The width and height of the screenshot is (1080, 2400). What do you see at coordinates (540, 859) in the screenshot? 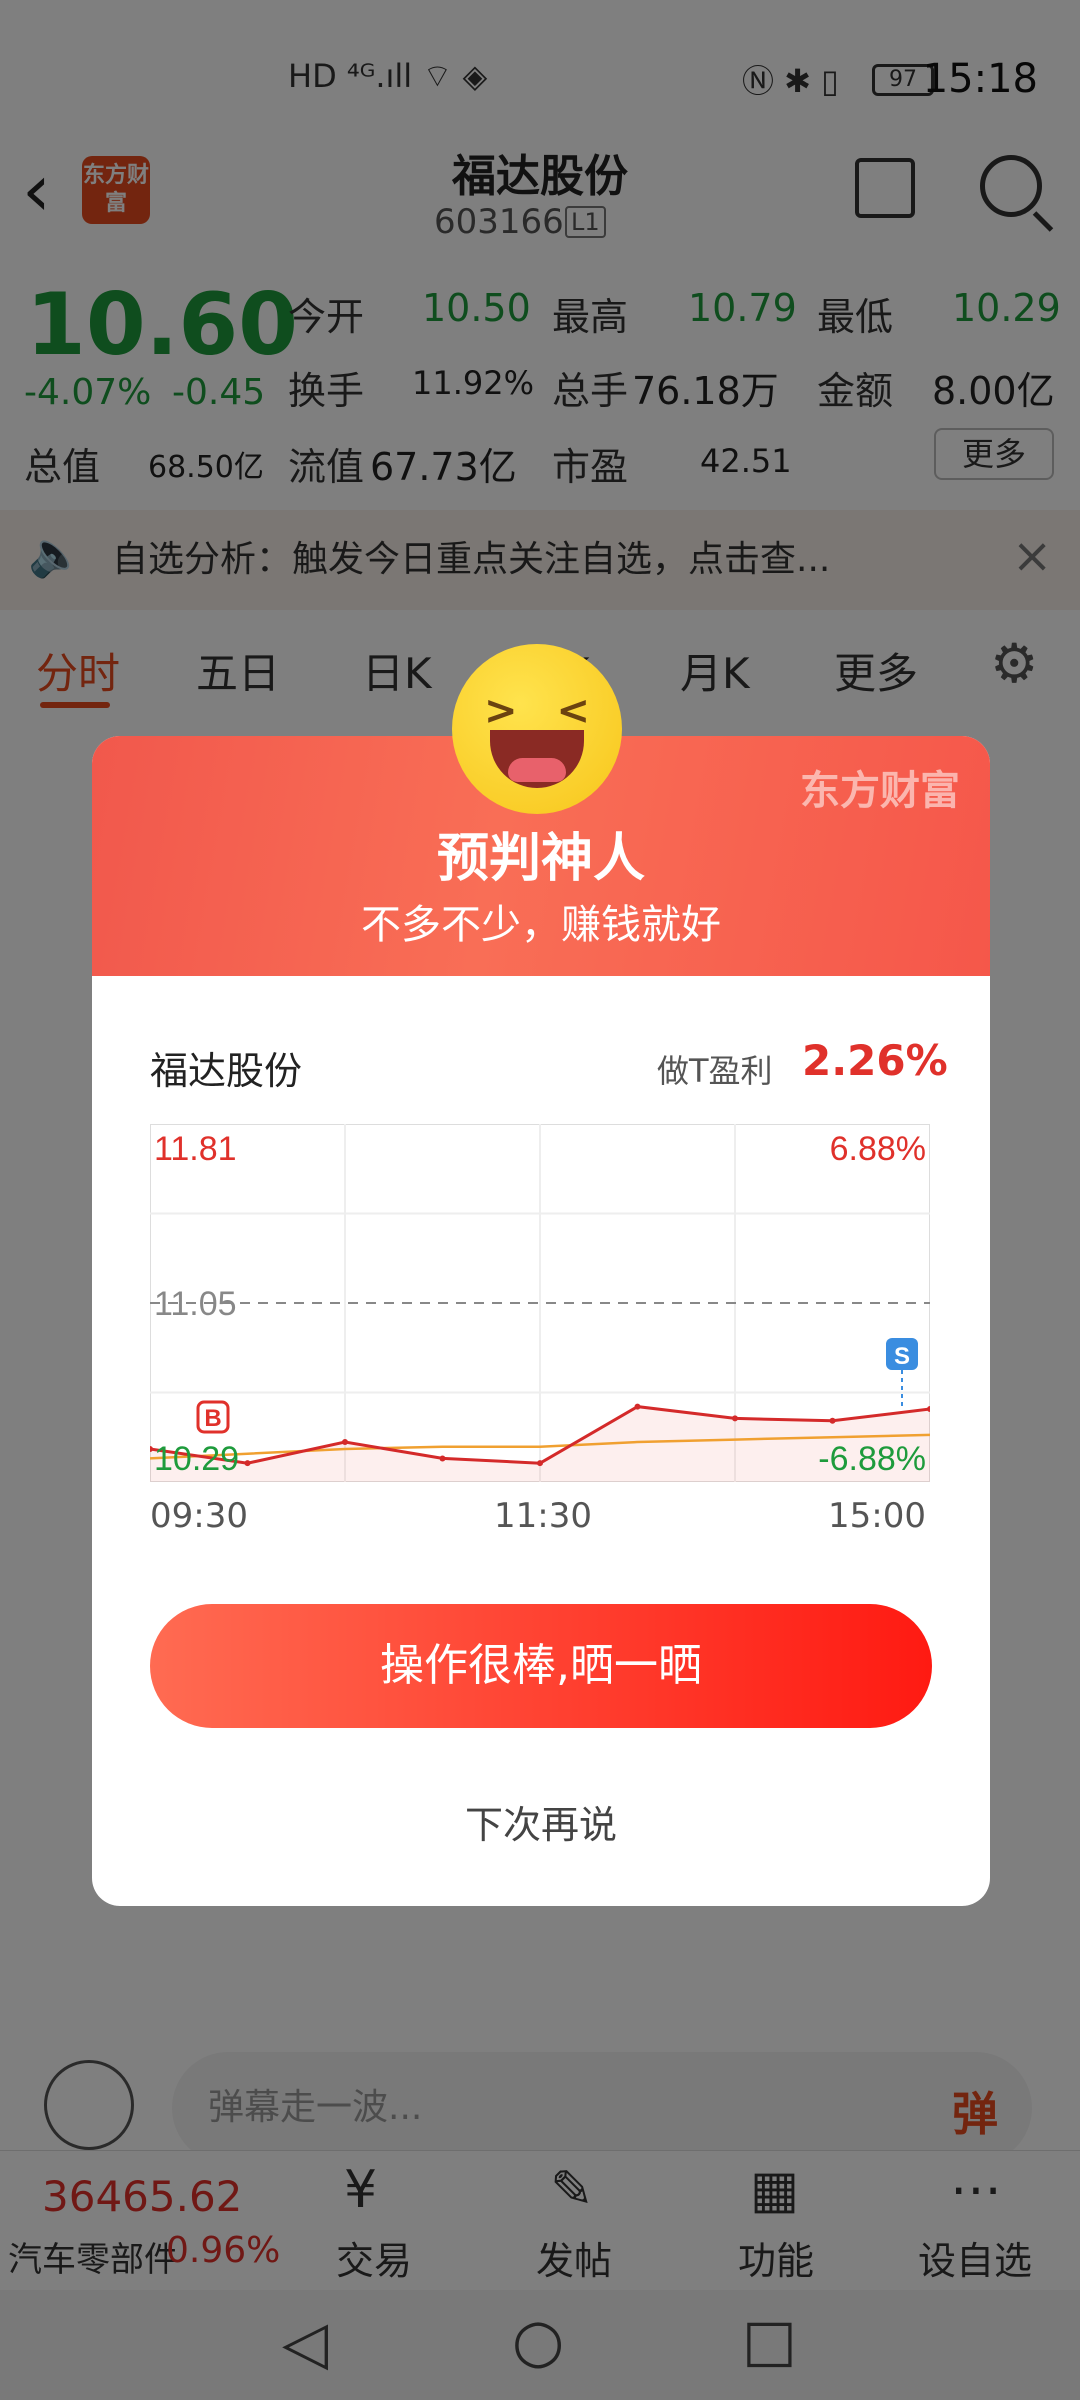
I see `modal-title: 预判神人` at bounding box center [540, 859].